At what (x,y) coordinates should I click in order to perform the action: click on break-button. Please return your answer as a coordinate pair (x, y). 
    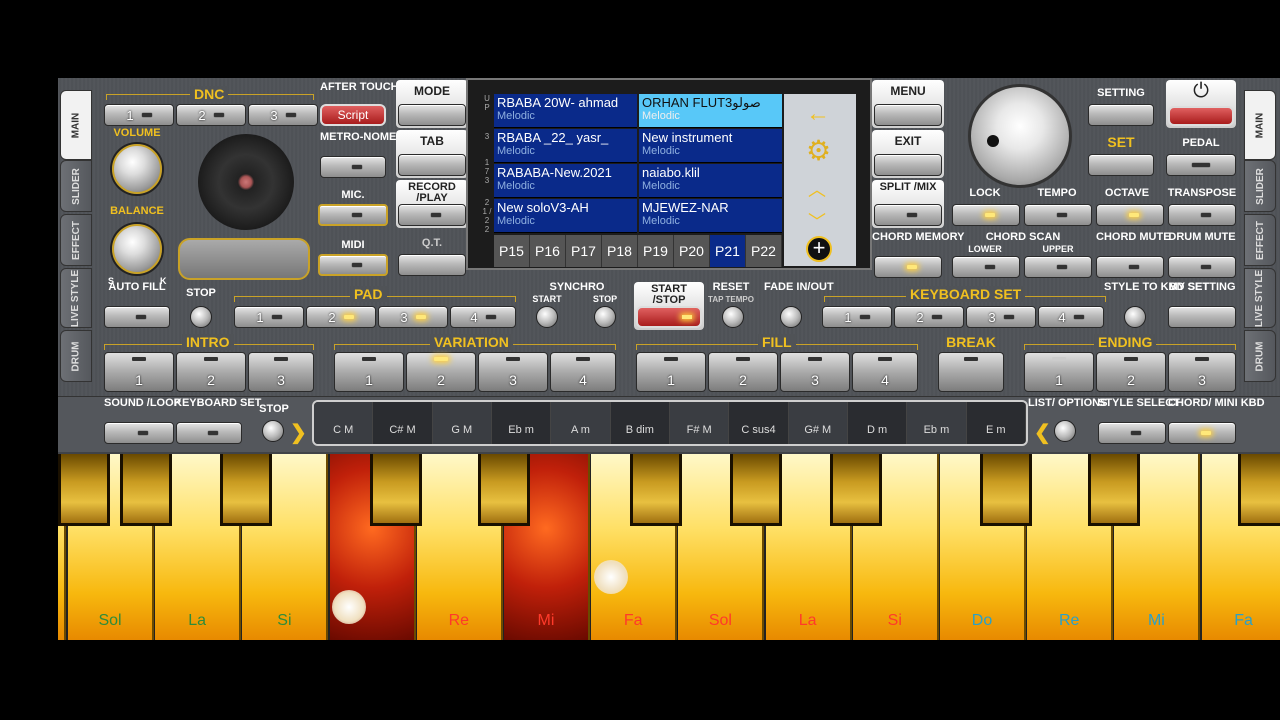
    Looking at the image, I should click on (971, 372).